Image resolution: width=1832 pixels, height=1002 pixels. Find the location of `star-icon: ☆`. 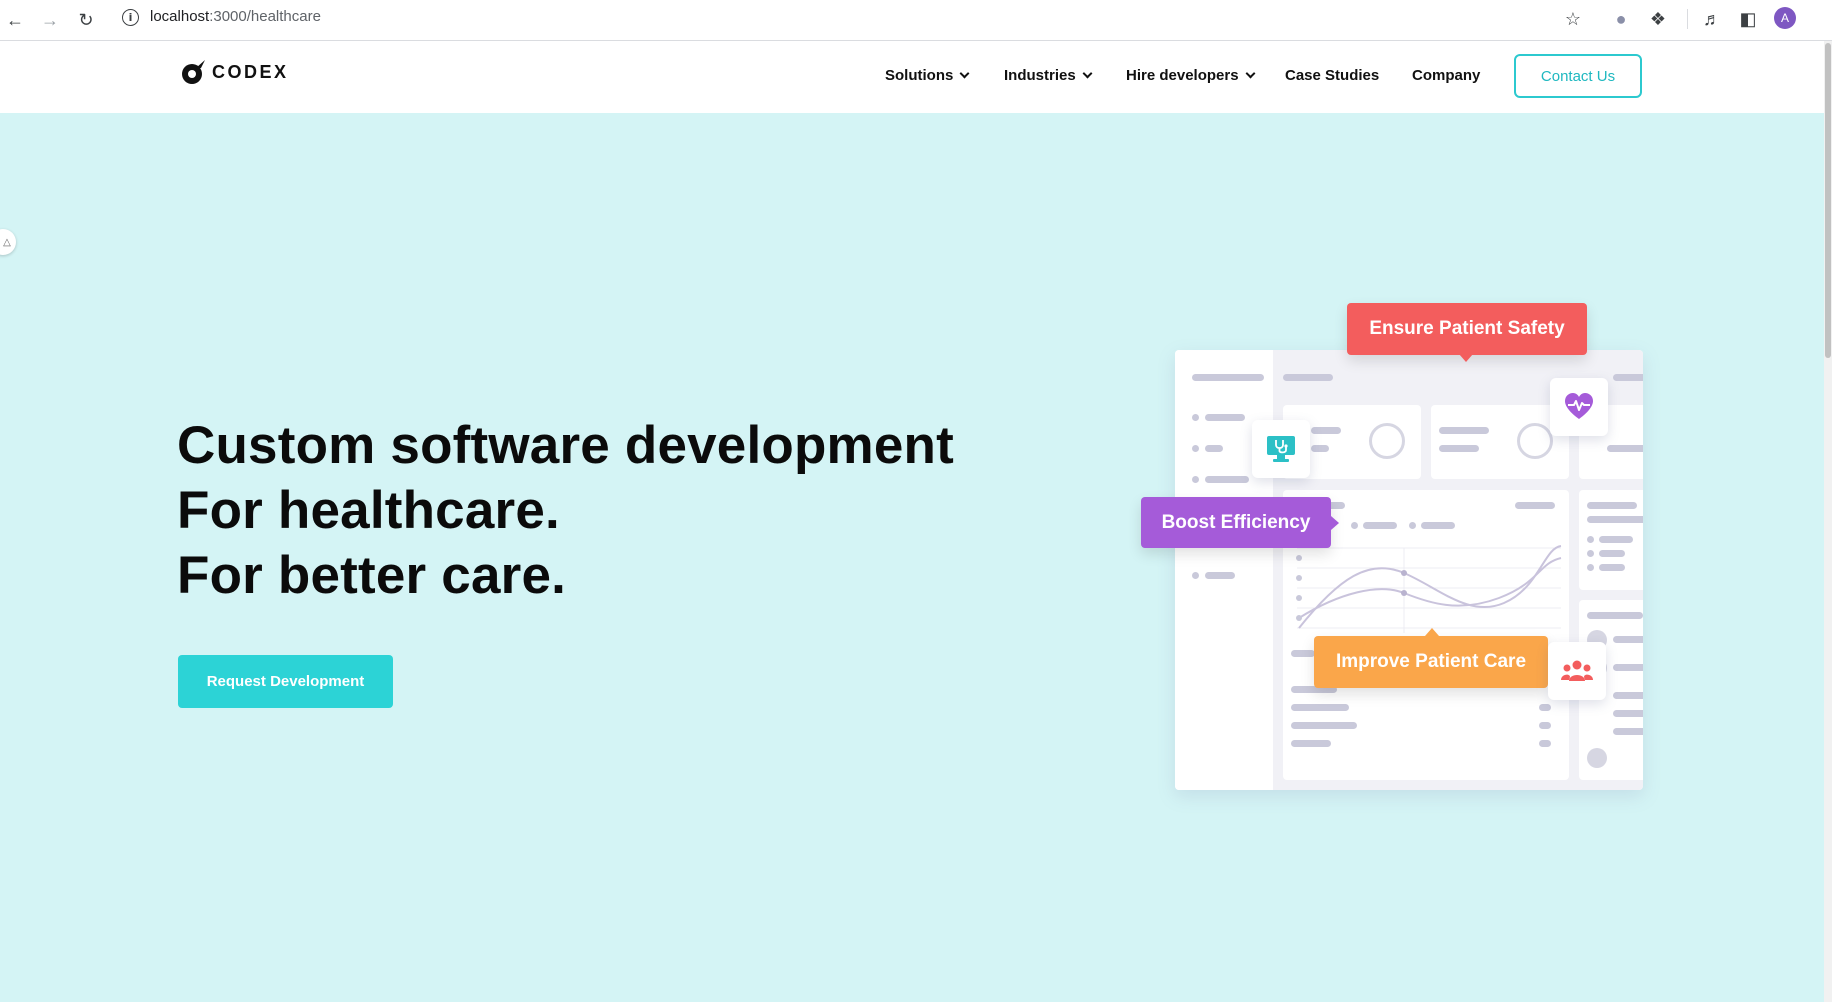

star-icon: ☆ is located at coordinates (1573, 19).